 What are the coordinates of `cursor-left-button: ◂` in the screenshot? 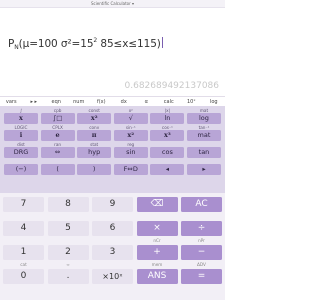 It's located at (167, 169).